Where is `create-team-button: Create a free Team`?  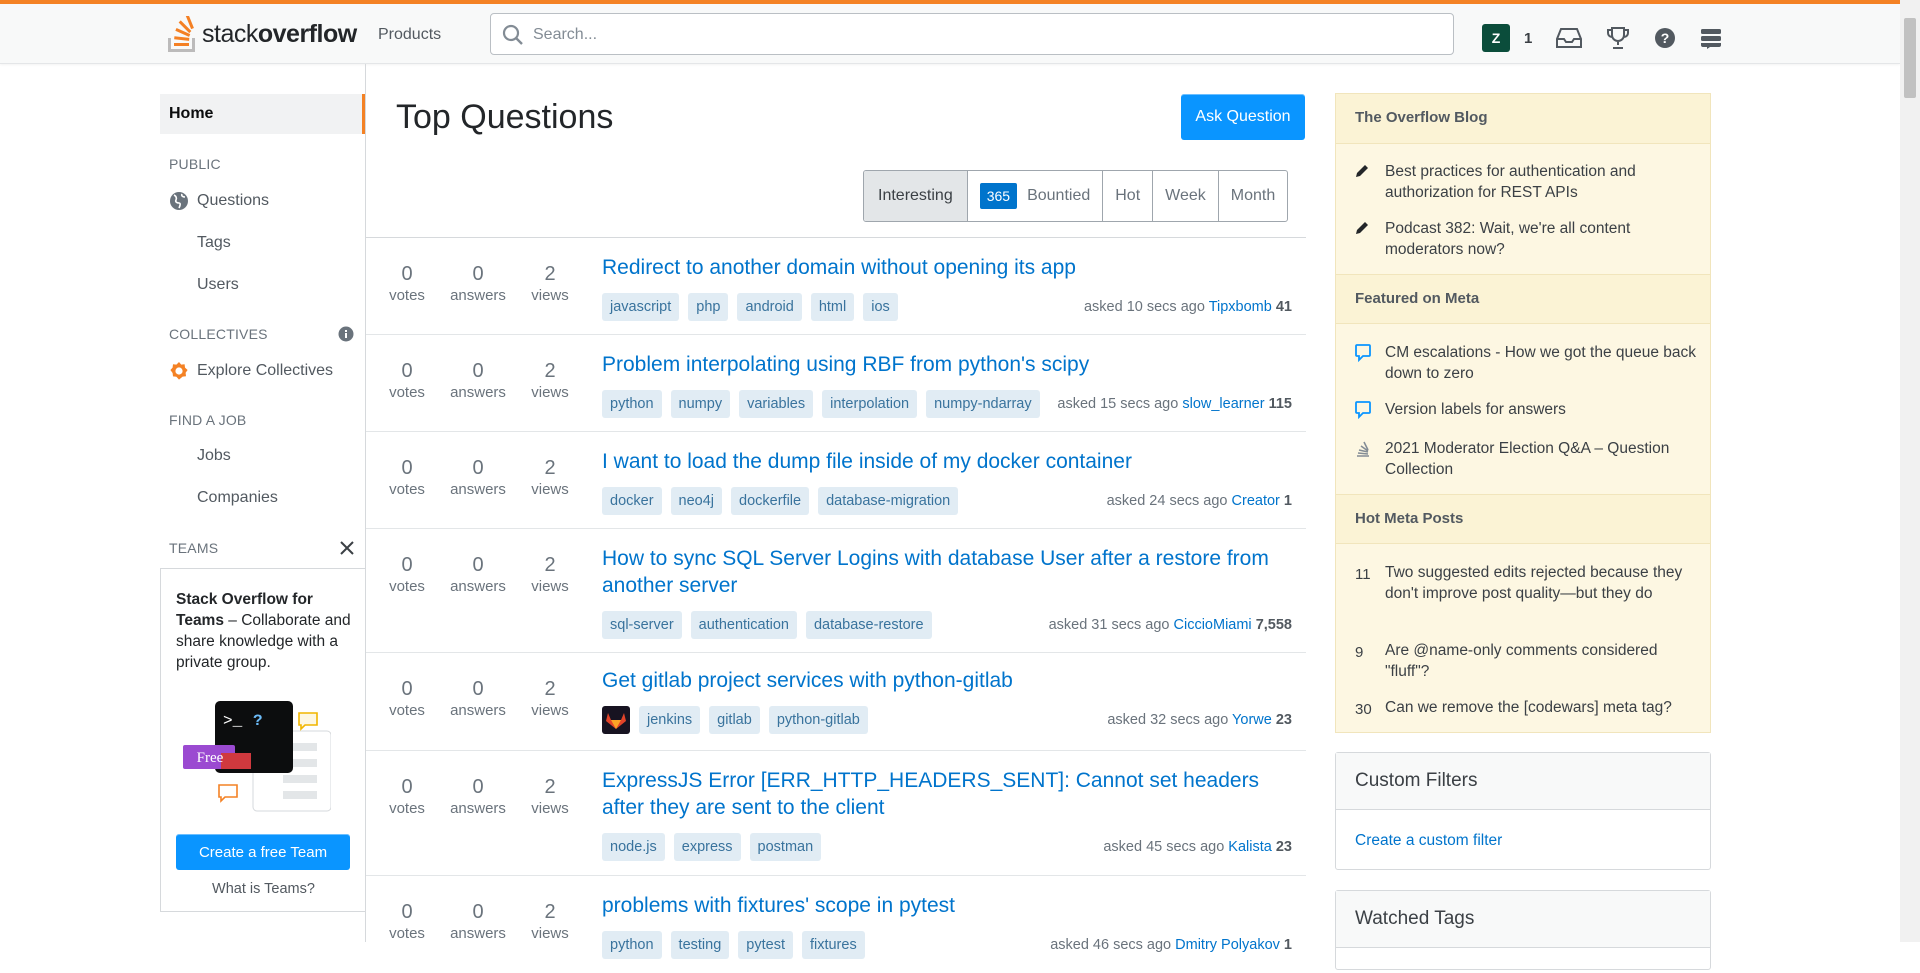
create-team-button: Create a free Team is located at coordinates (263, 852).